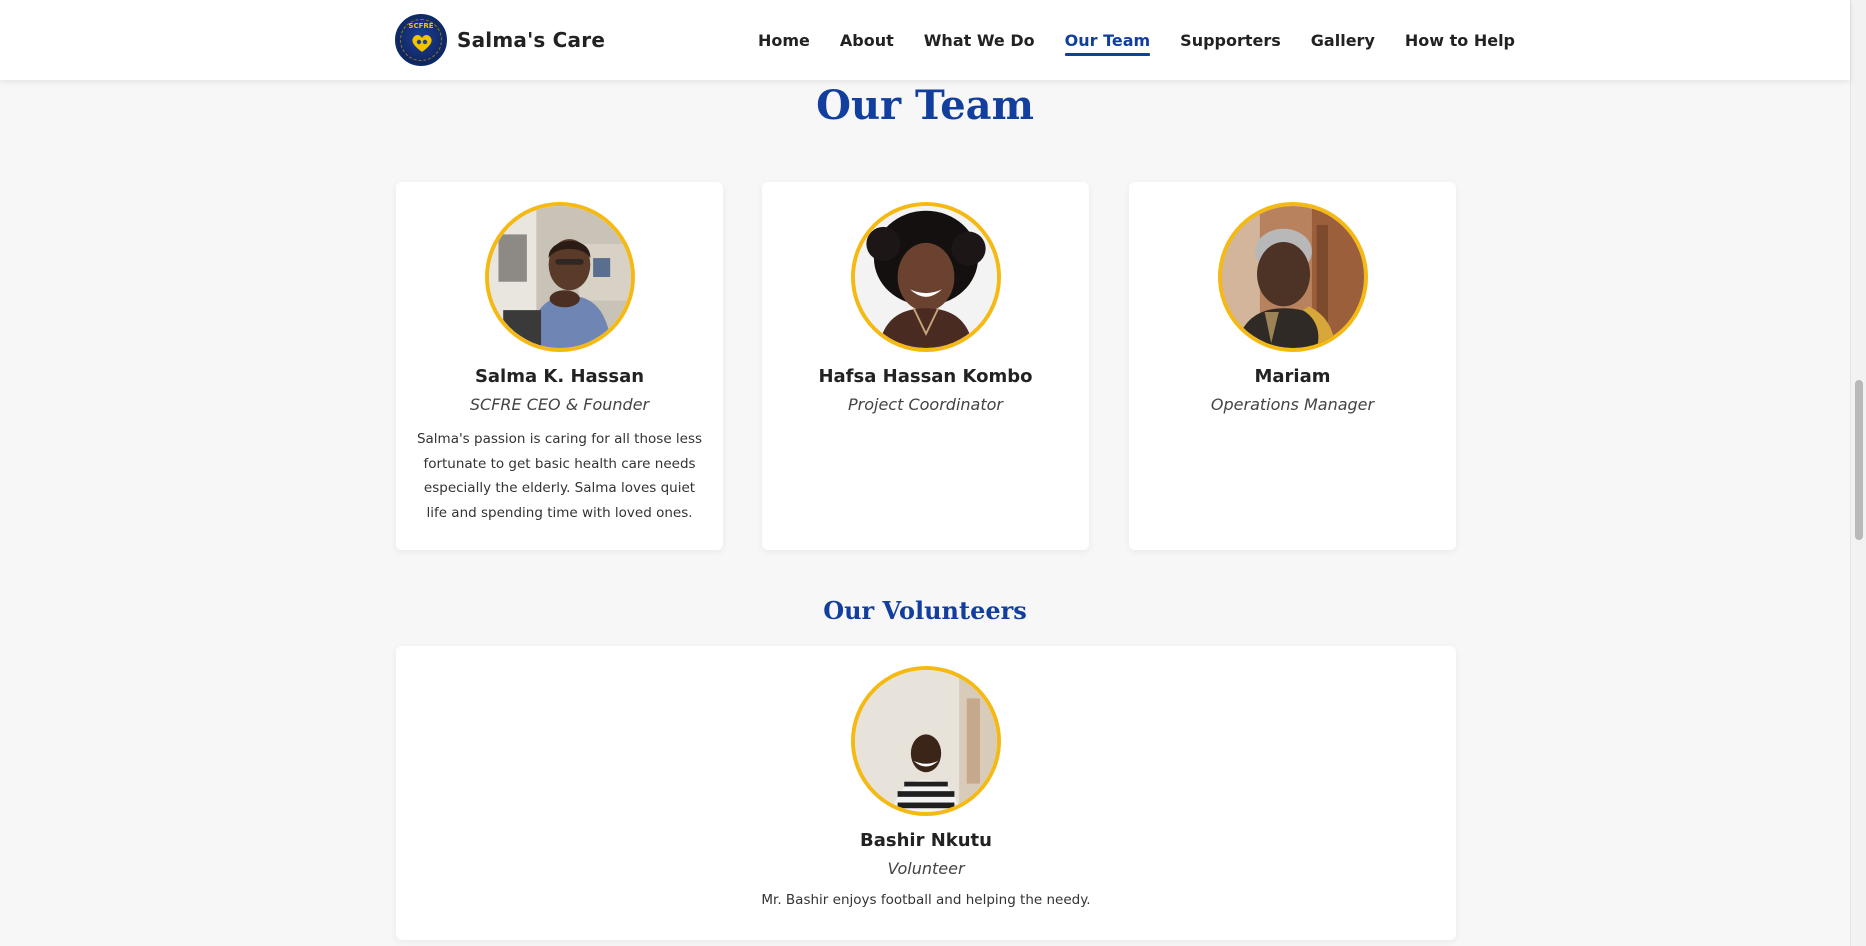  Describe the element at coordinates (1292, 404) in the screenshot. I see `member-role: Operations Manager` at that location.